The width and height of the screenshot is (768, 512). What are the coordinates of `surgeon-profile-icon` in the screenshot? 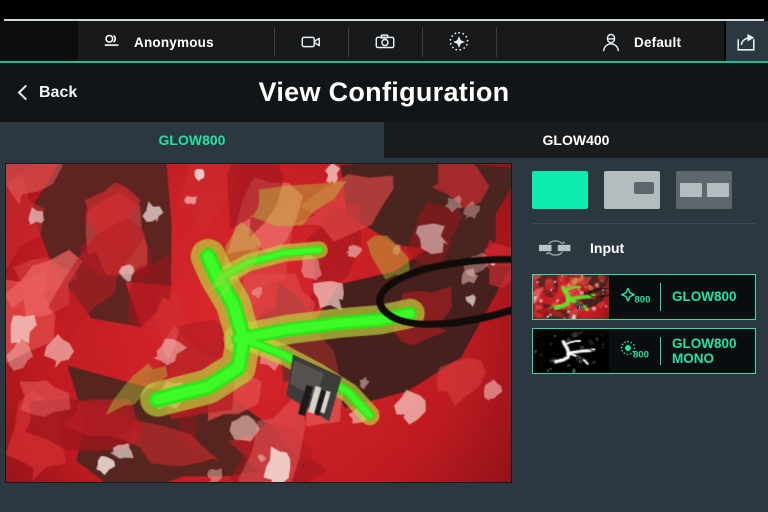 It's located at (611, 42).